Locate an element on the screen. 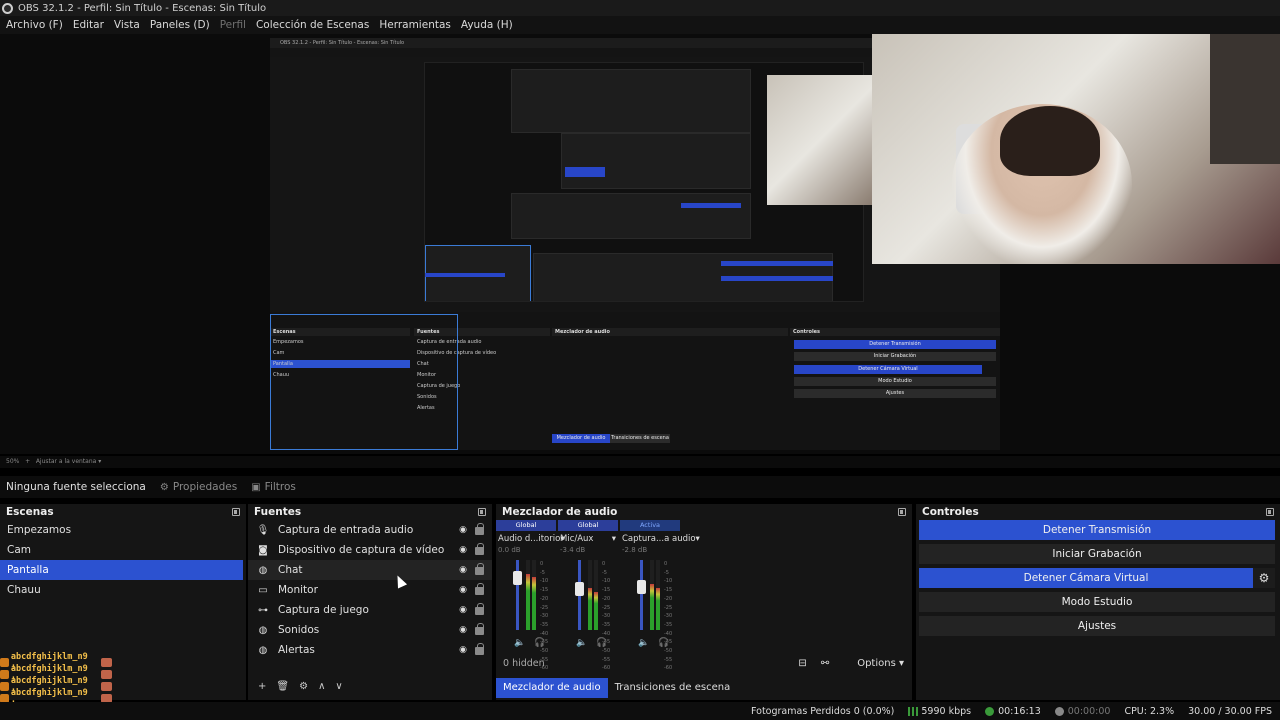  controls-title: Controles is located at coordinates (950, 512).